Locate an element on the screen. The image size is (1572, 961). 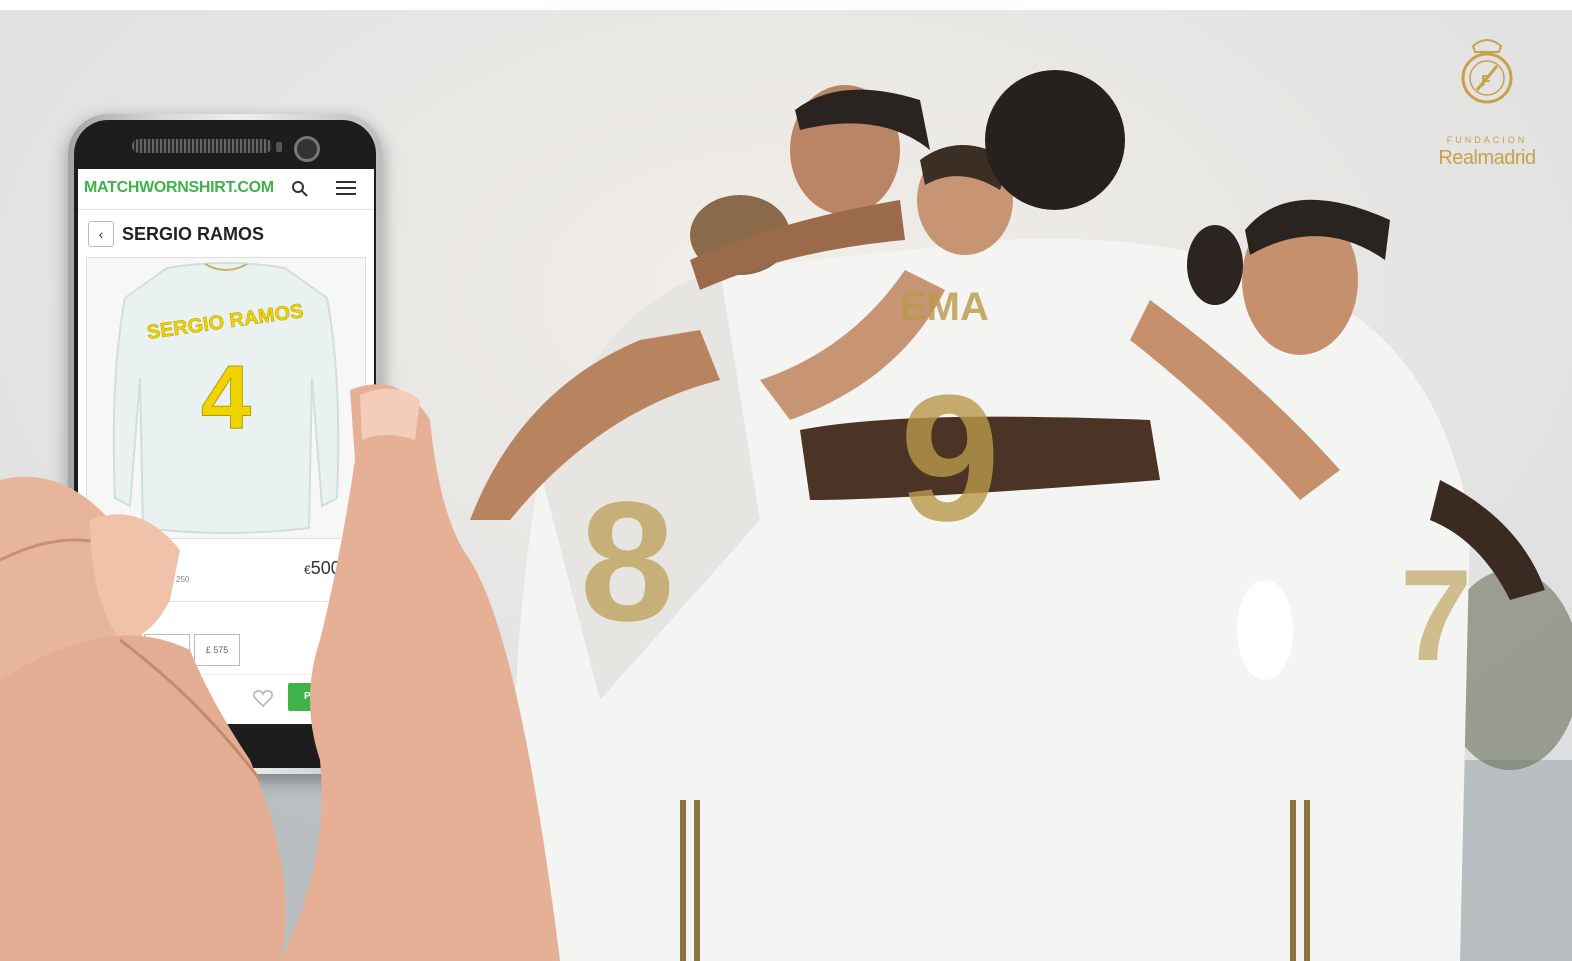
heart-icon is located at coordinates (263, 698).